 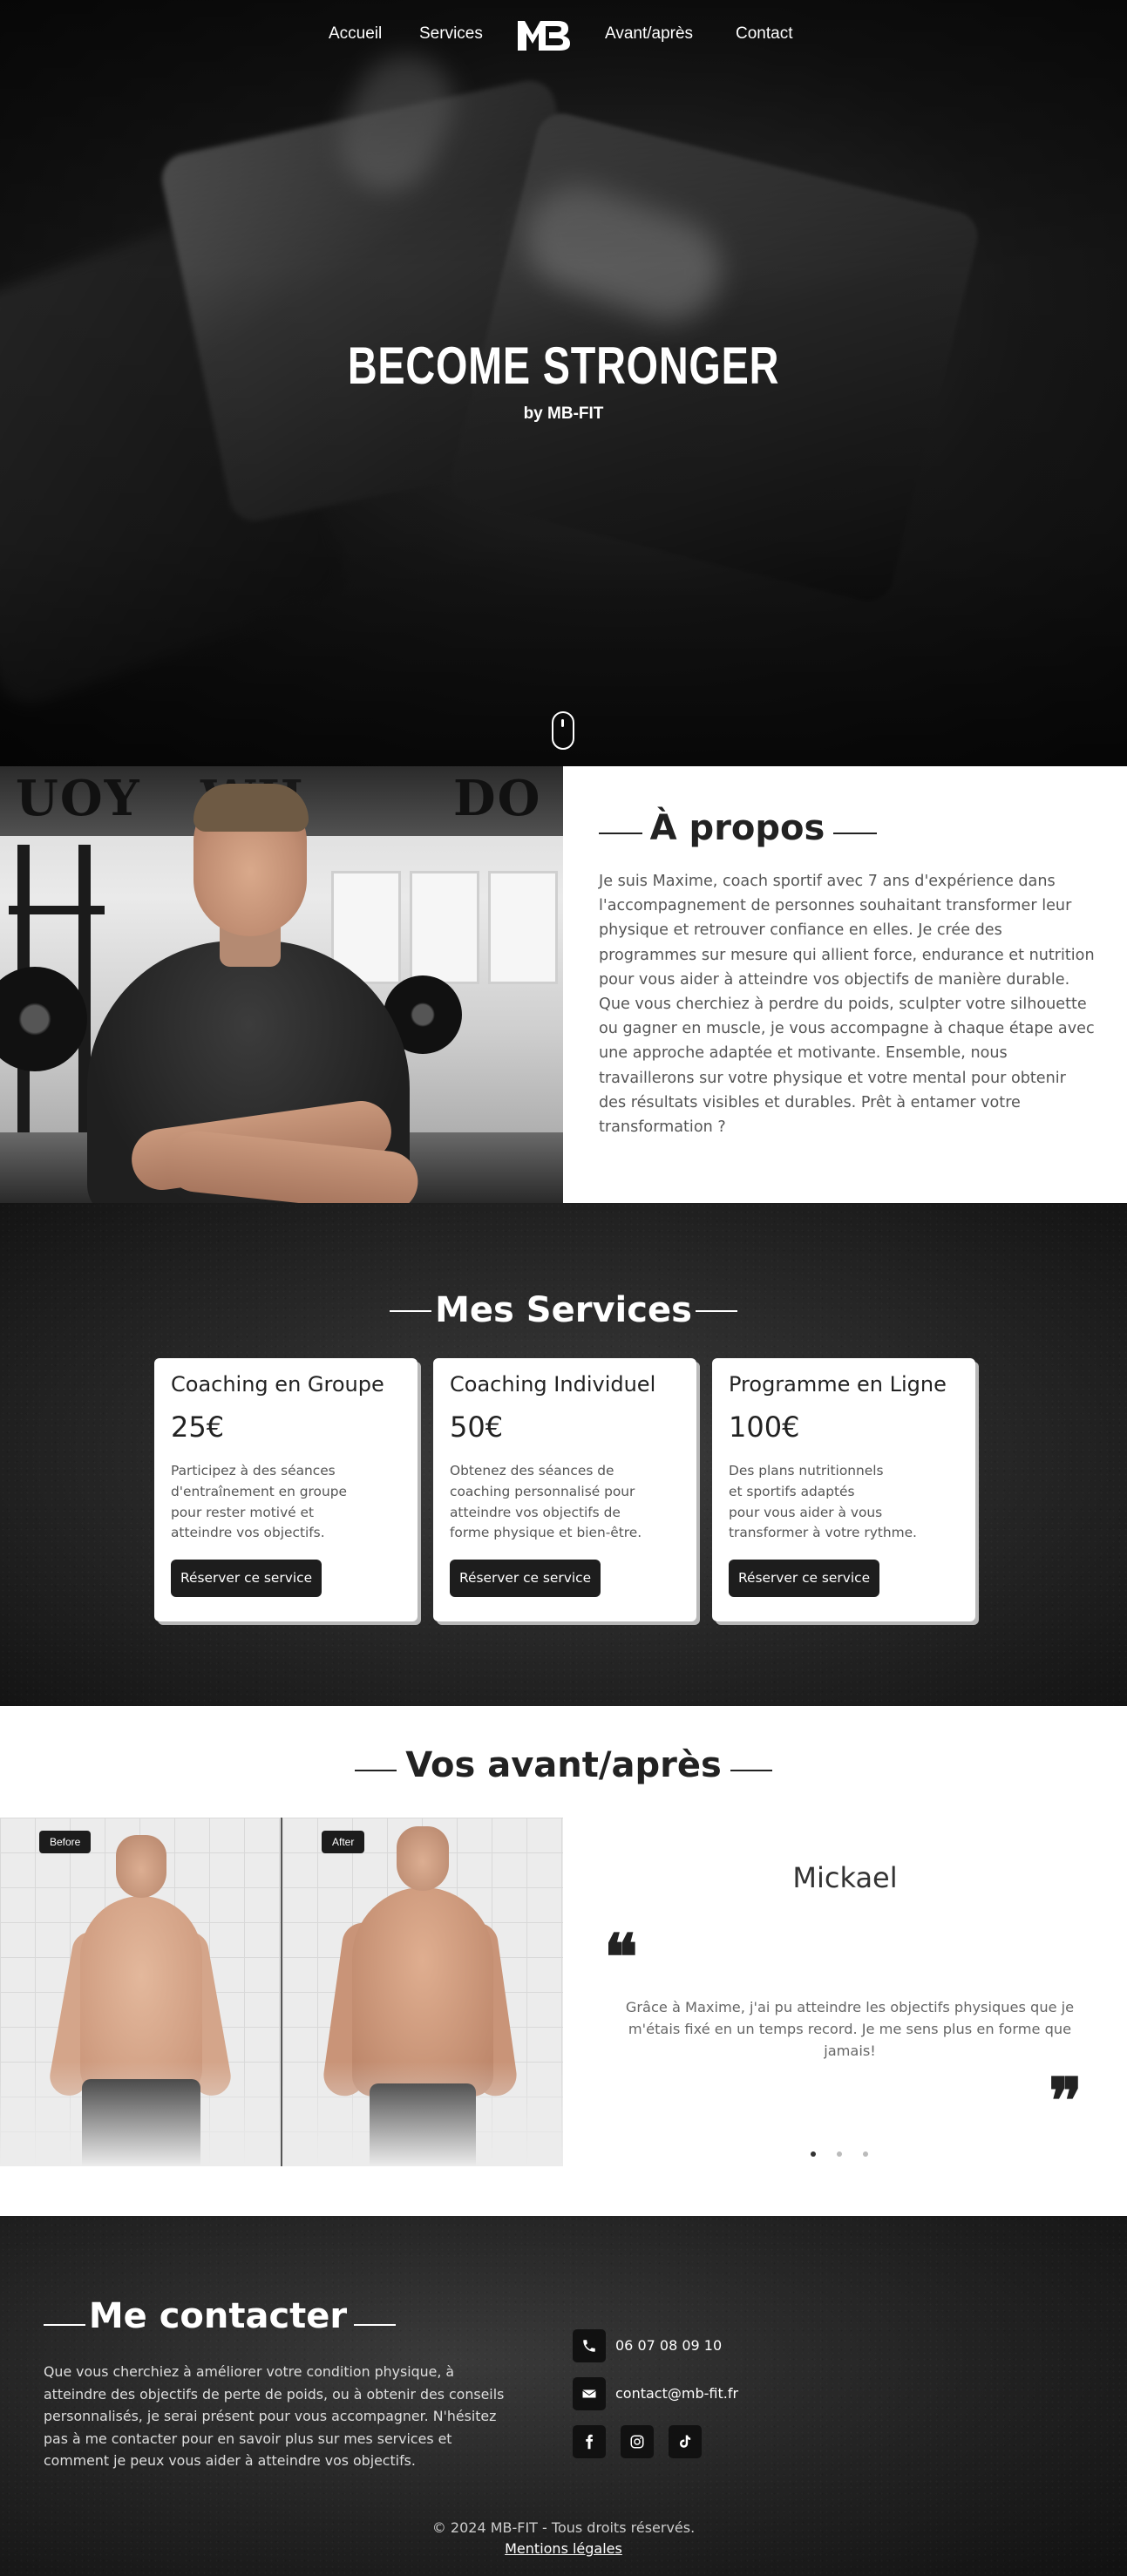 What do you see at coordinates (685, 2441) in the screenshot?
I see `tiktok-icon` at bounding box center [685, 2441].